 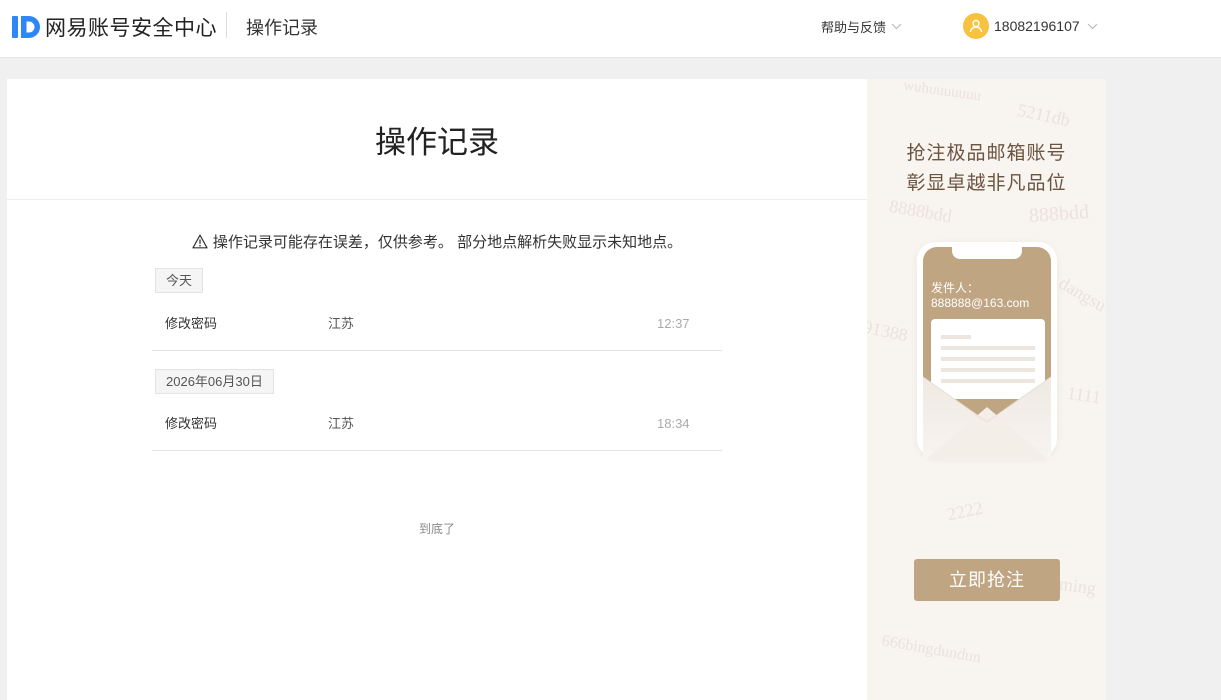 What do you see at coordinates (986, 153) in the screenshot?
I see `promo-headline-line-1: 抢注极品邮箱账号` at bounding box center [986, 153].